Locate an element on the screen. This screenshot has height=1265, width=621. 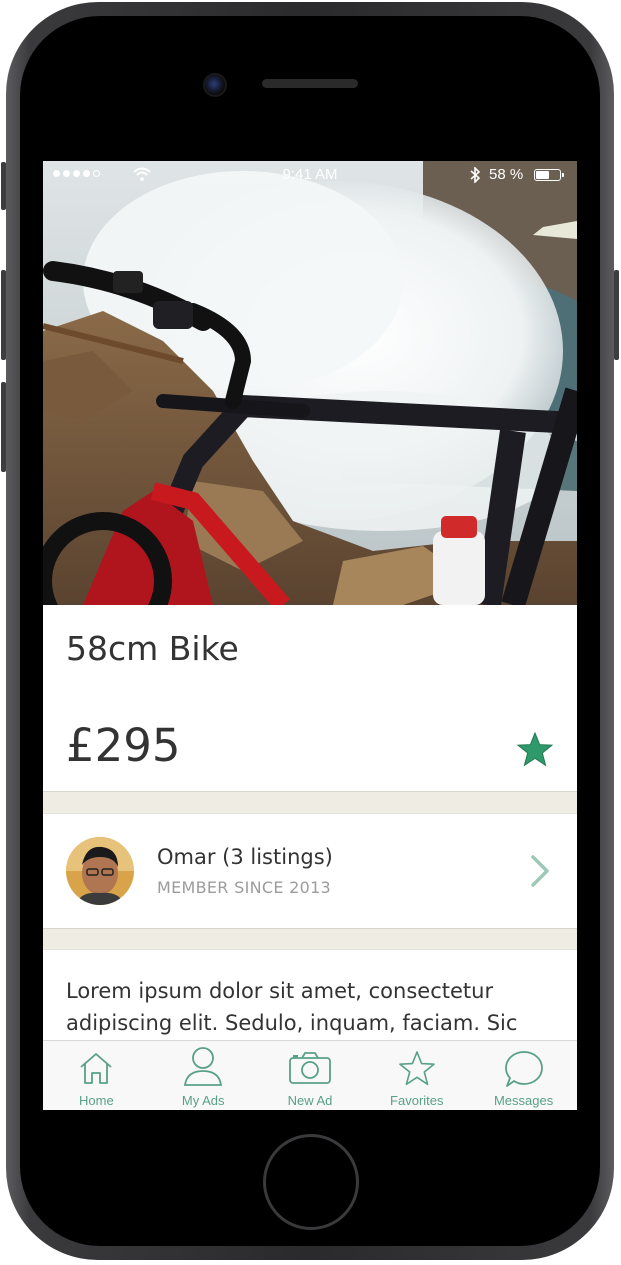
camera-icon is located at coordinates (310, 1068).